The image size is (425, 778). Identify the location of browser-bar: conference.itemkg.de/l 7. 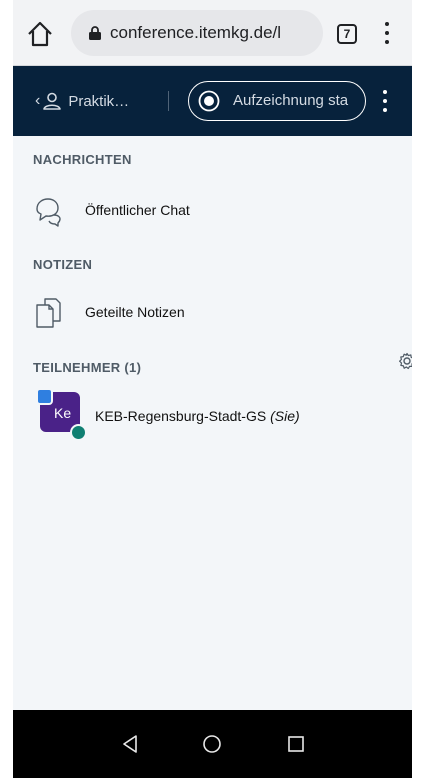
(212, 33).